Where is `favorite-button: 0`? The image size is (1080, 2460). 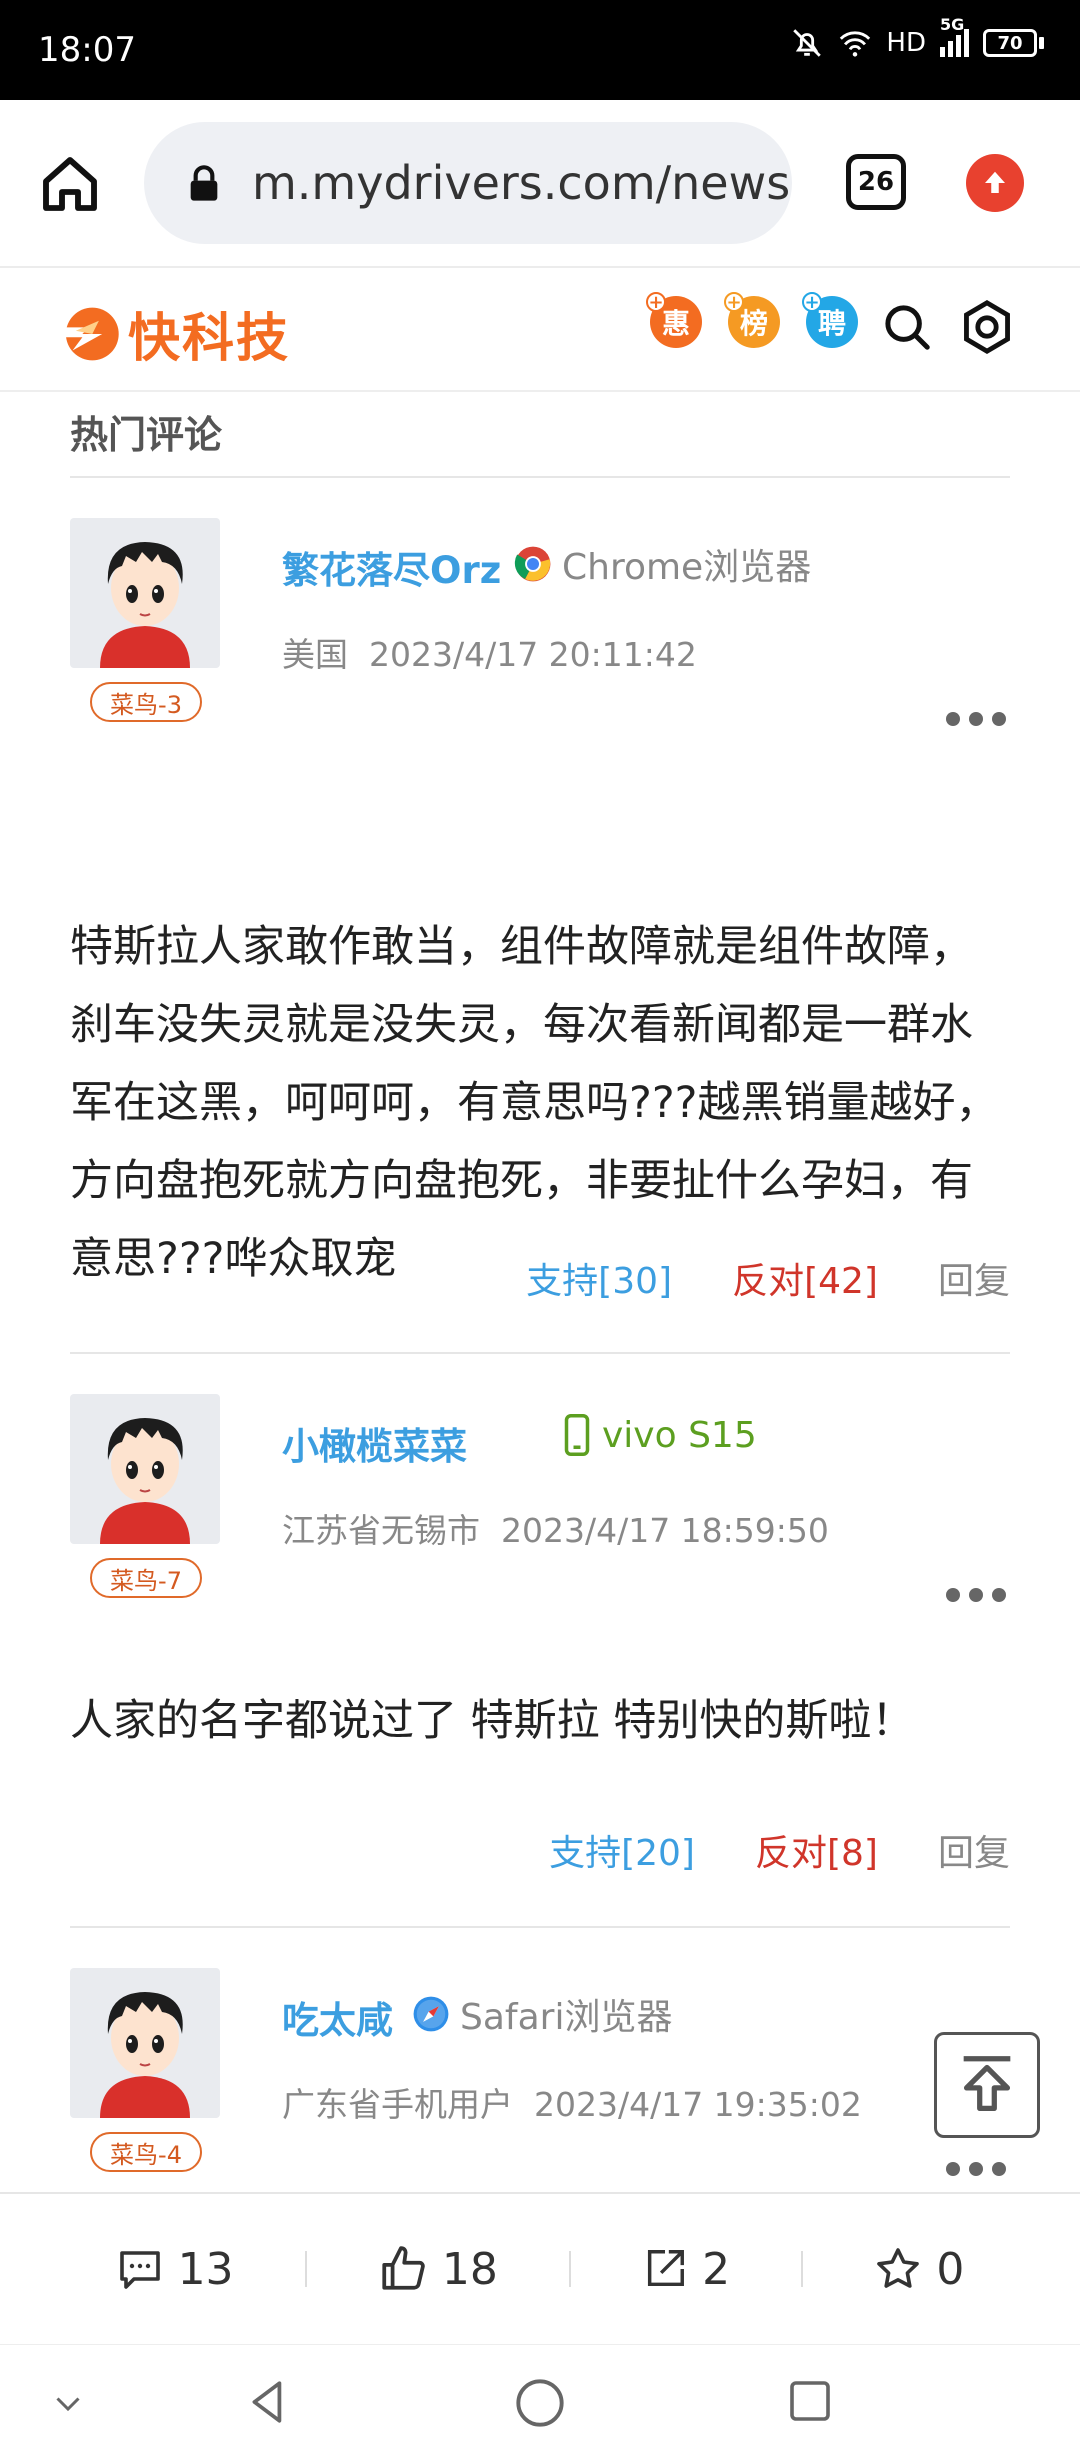 favorite-button: 0 is located at coordinates (919, 2269).